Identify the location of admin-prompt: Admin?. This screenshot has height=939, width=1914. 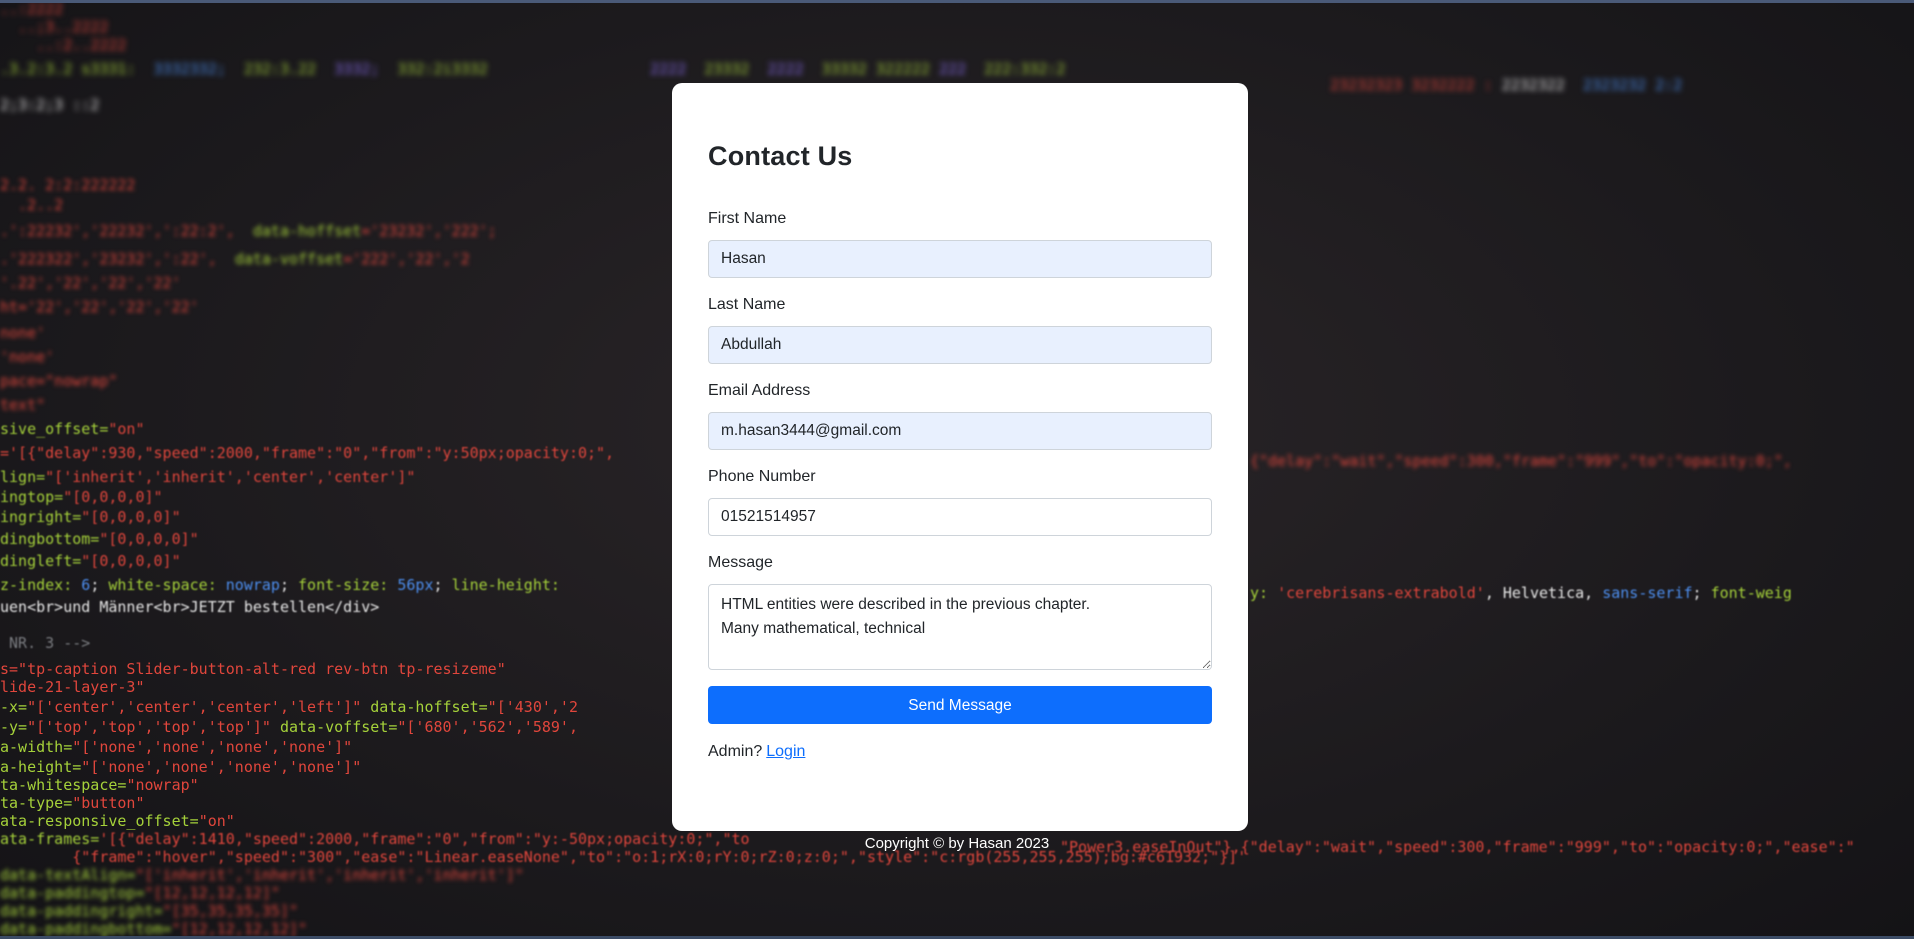
(735, 751).